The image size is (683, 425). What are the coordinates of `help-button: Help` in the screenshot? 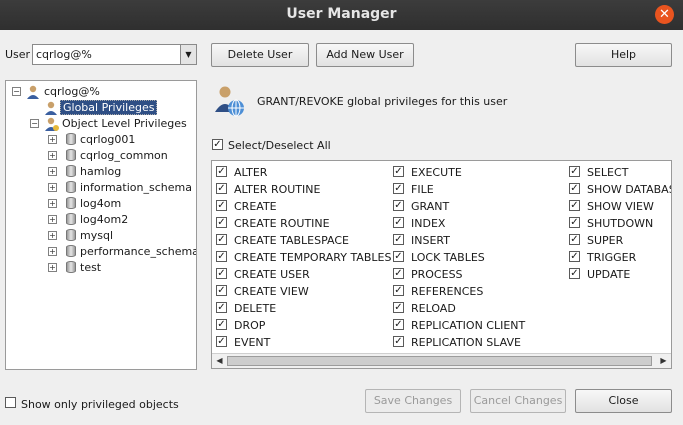 It's located at (623, 55).